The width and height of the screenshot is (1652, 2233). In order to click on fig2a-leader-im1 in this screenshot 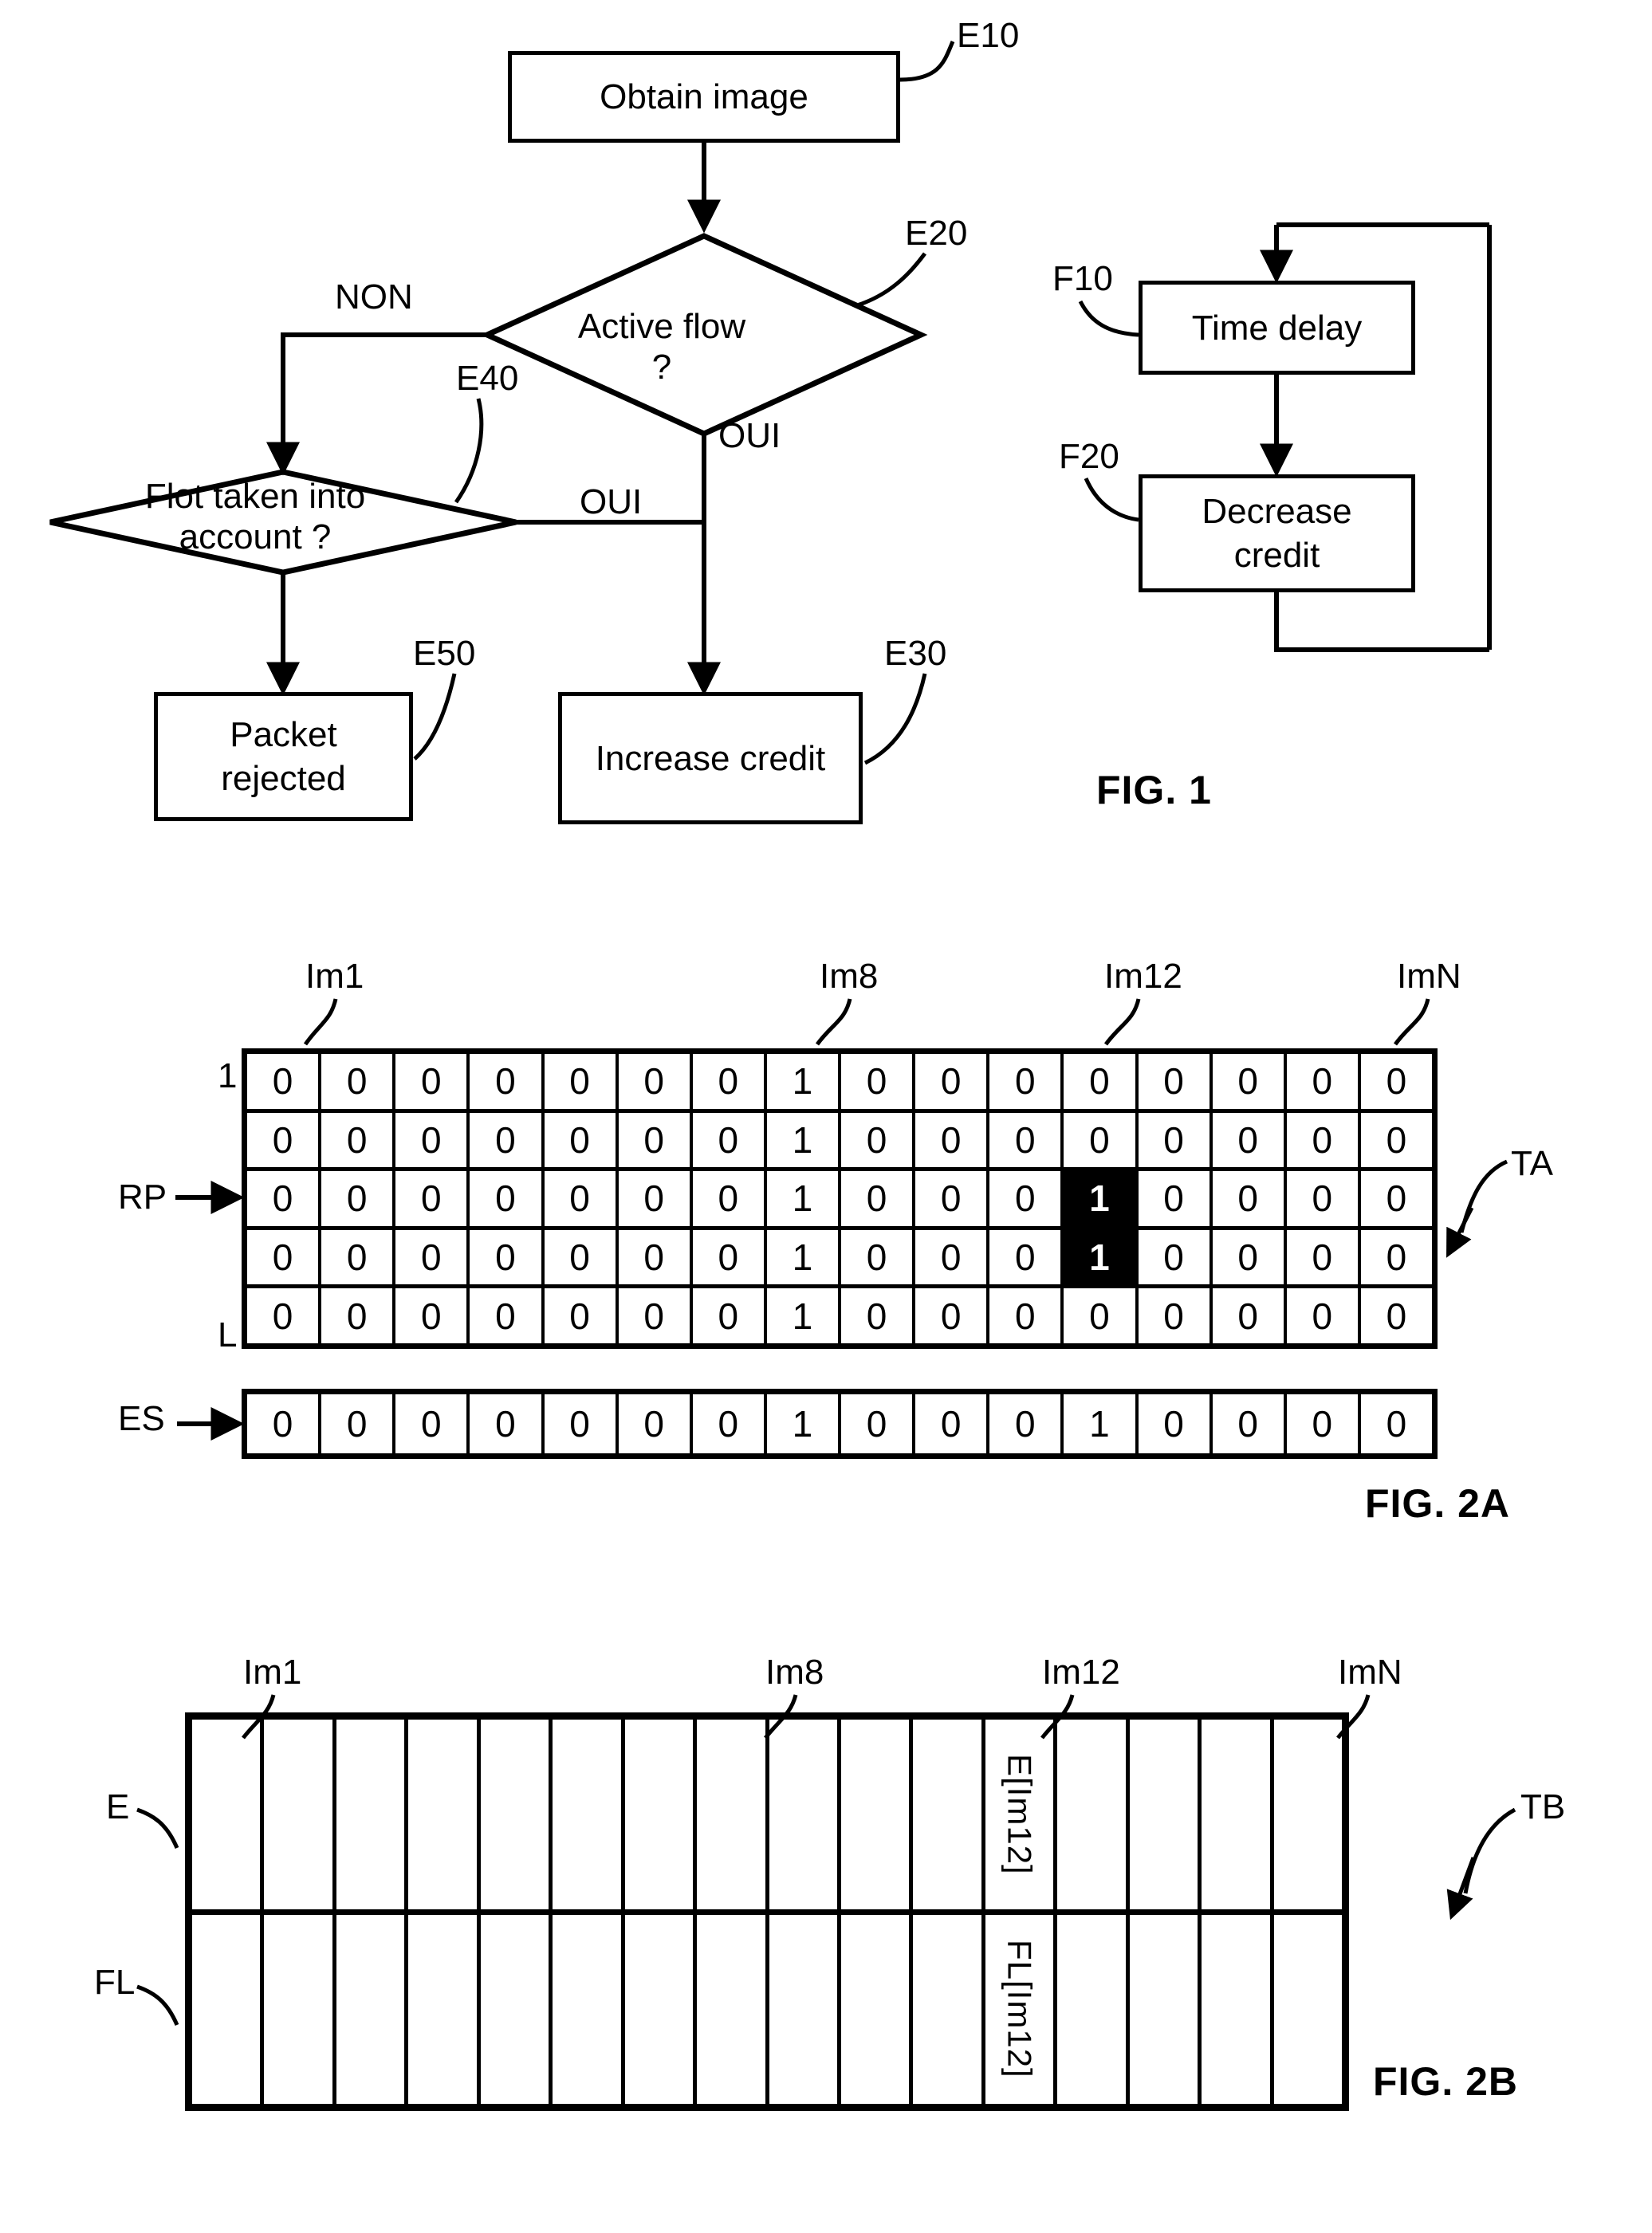, I will do `click(320, 1022)`.